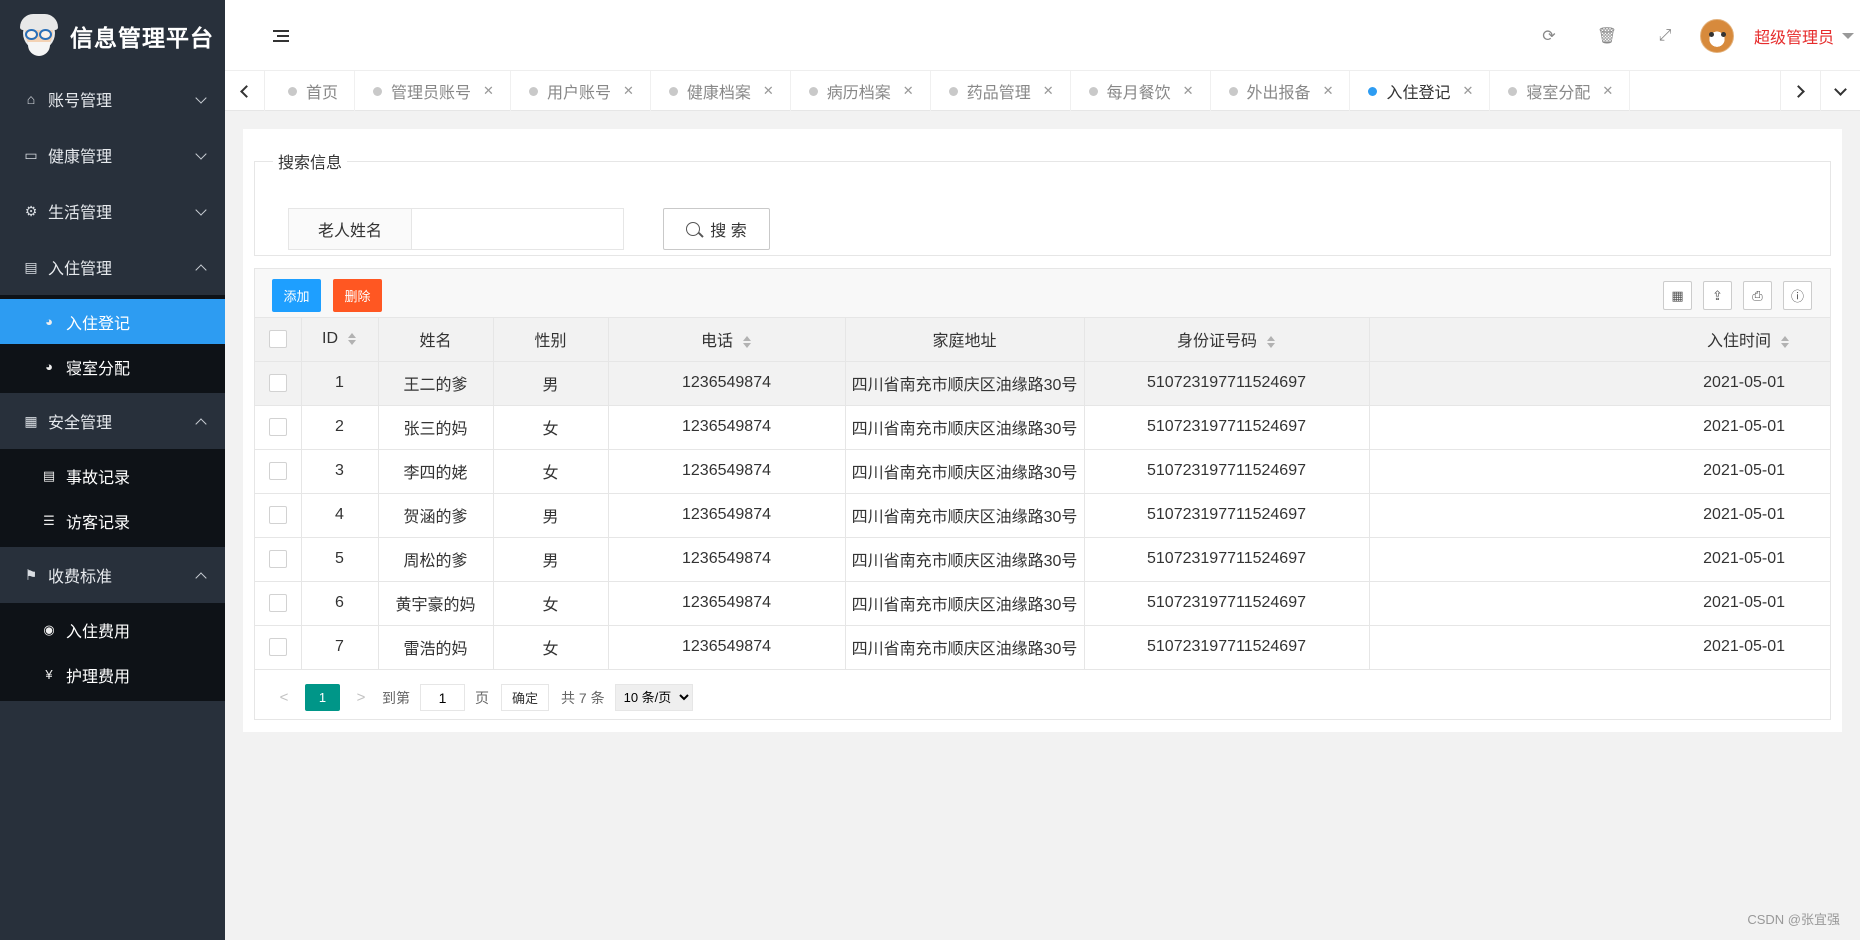 The height and width of the screenshot is (940, 1860). I want to click on col-id: ID, so click(339, 340).